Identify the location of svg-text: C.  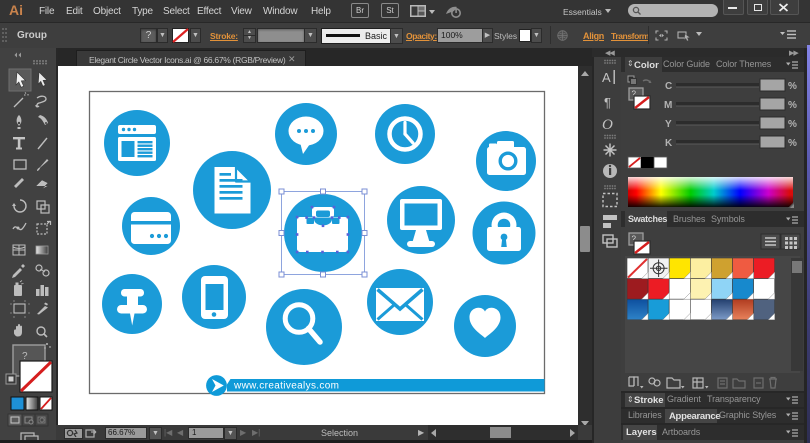
(668, 86).